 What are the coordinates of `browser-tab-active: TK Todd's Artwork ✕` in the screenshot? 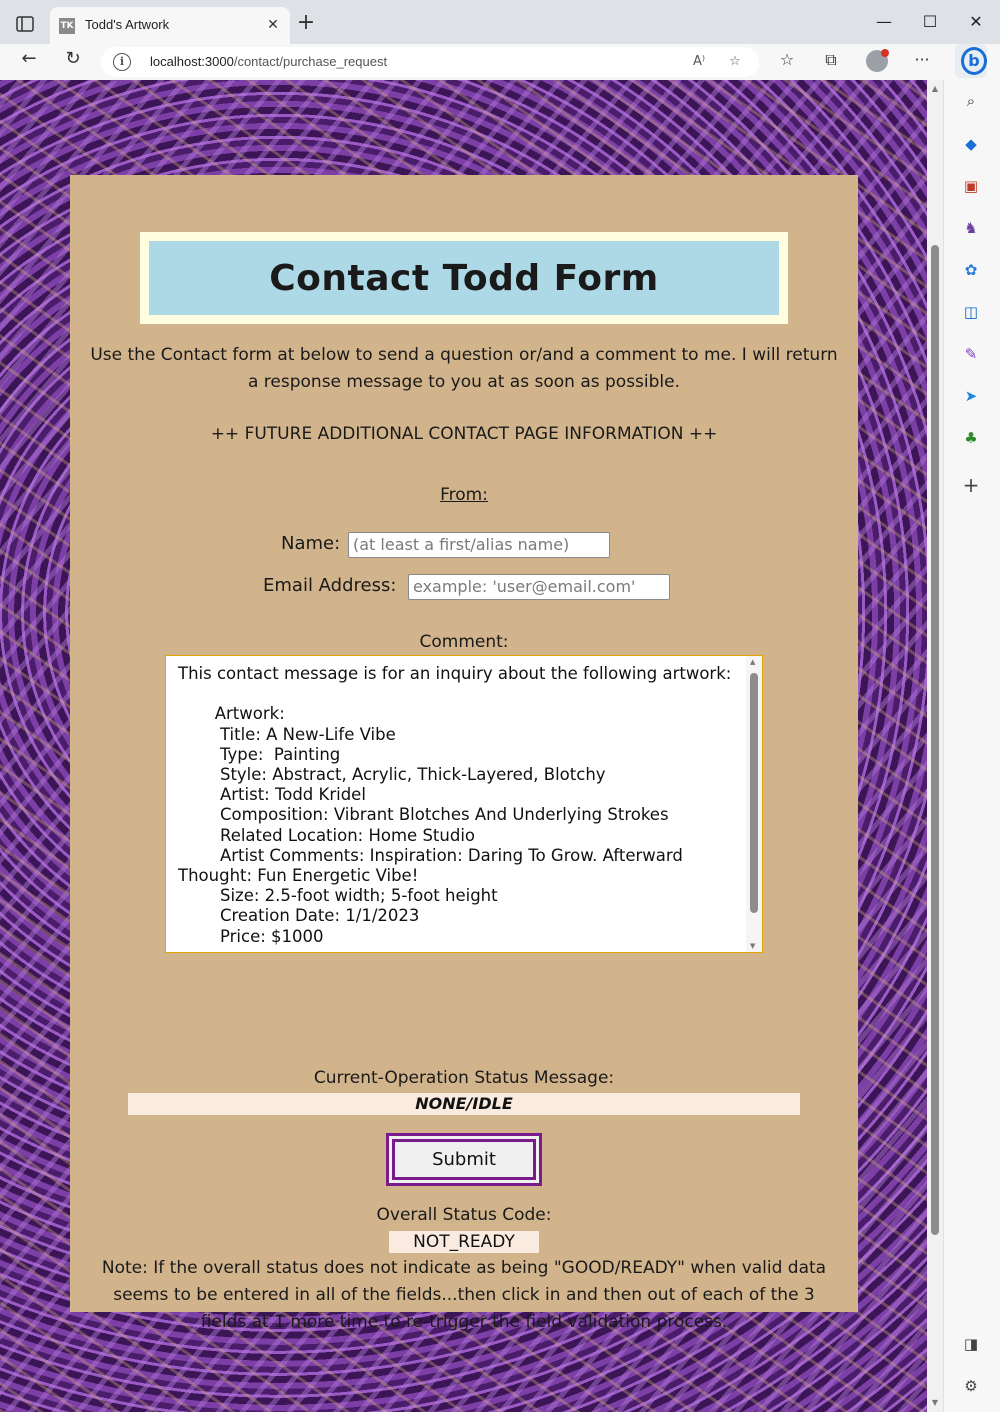 It's located at (170, 25).